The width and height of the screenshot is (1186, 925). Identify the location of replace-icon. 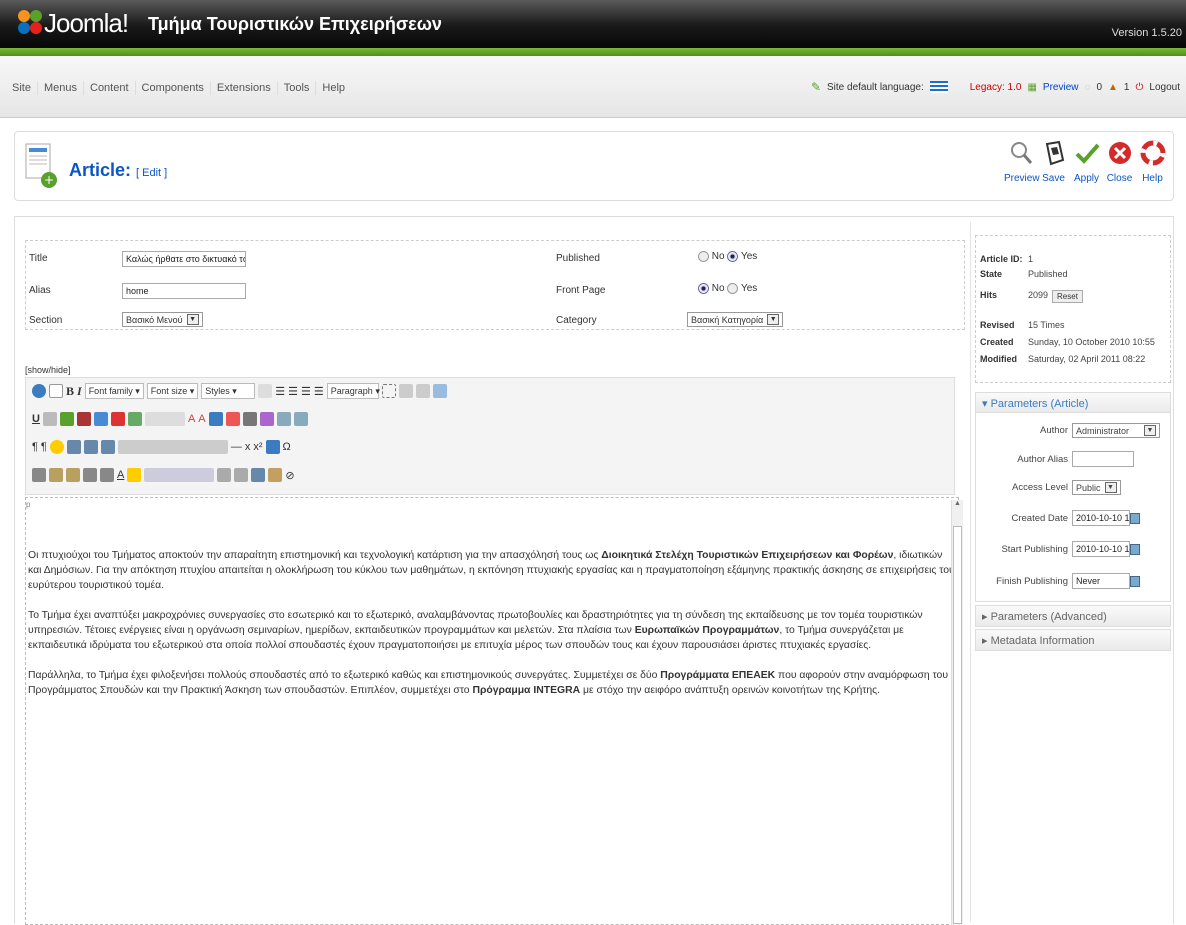
(107, 475).